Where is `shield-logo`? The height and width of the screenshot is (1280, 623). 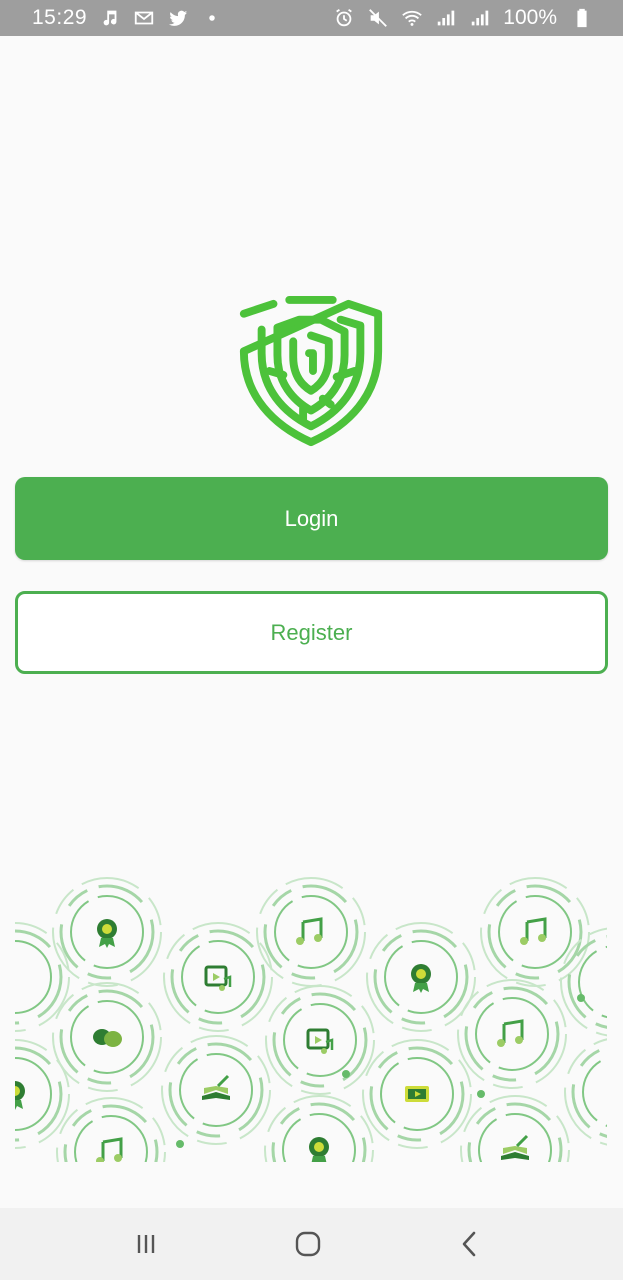
shield-logo is located at coordinates (311, 371).